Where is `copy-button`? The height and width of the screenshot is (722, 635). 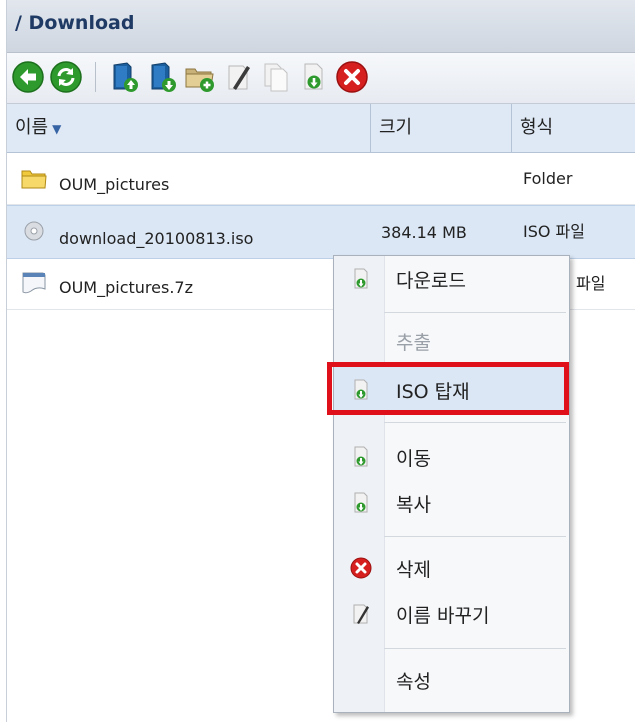
copy-button is located at coordinates (276, 77).